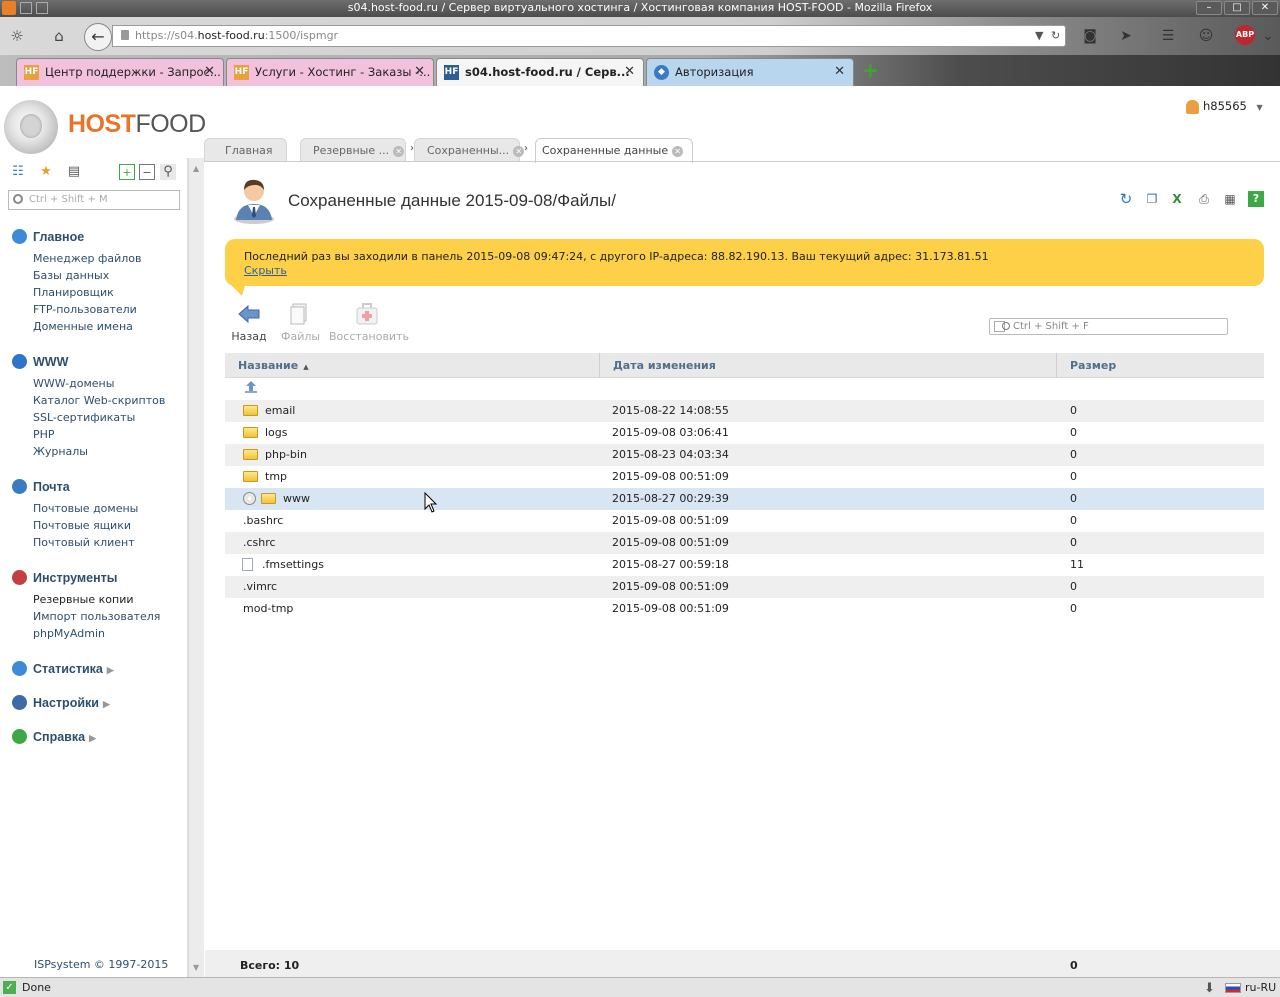  I want to click on sidebar-section-6: Справка ▶, so click(54, 736).